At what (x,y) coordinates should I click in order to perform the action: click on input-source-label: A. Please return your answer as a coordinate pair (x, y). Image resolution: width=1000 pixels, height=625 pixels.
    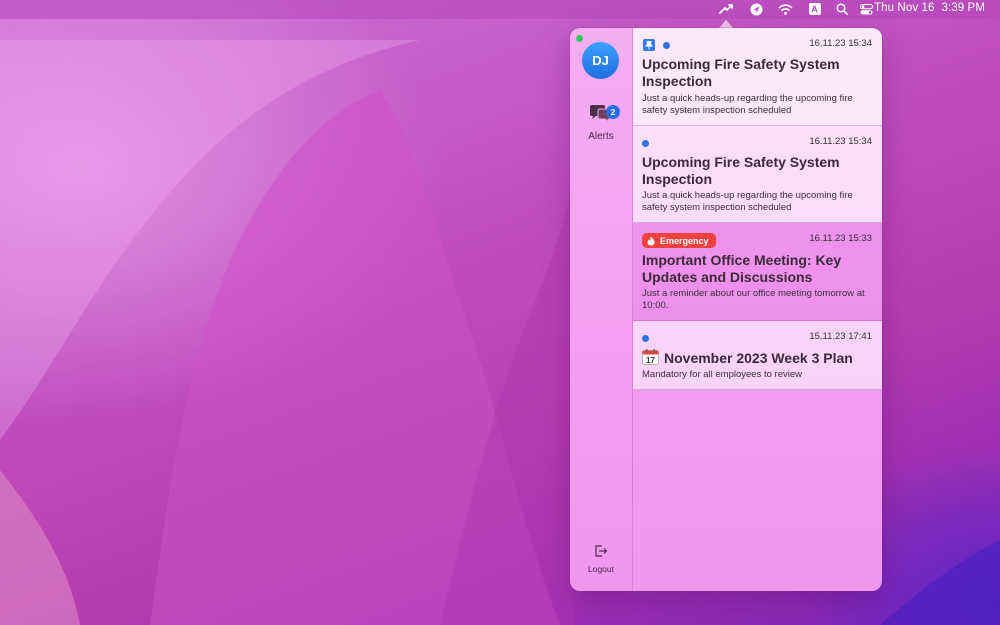
    Looking at the image, I should click on (814, 9).